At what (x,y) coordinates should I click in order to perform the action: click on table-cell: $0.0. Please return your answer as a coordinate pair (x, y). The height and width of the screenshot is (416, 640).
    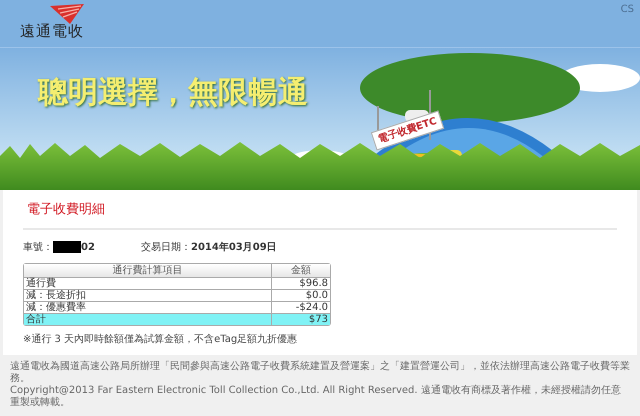
    Looking at the image, I should click on (301, 296).